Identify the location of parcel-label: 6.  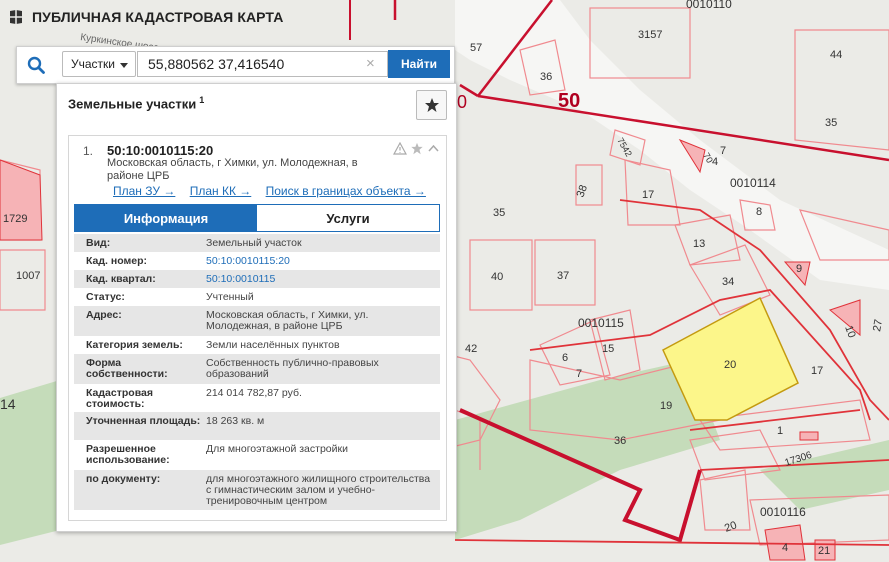
(565, 358).